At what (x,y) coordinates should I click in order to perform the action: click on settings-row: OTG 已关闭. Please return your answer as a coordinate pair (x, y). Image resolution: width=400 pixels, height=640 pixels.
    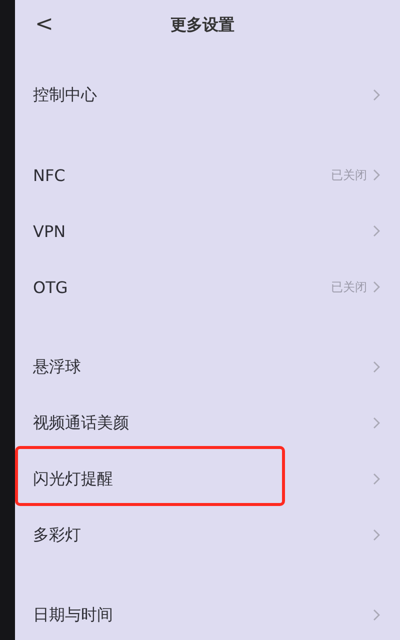
    Looking at the image, I should click on (207, 287).